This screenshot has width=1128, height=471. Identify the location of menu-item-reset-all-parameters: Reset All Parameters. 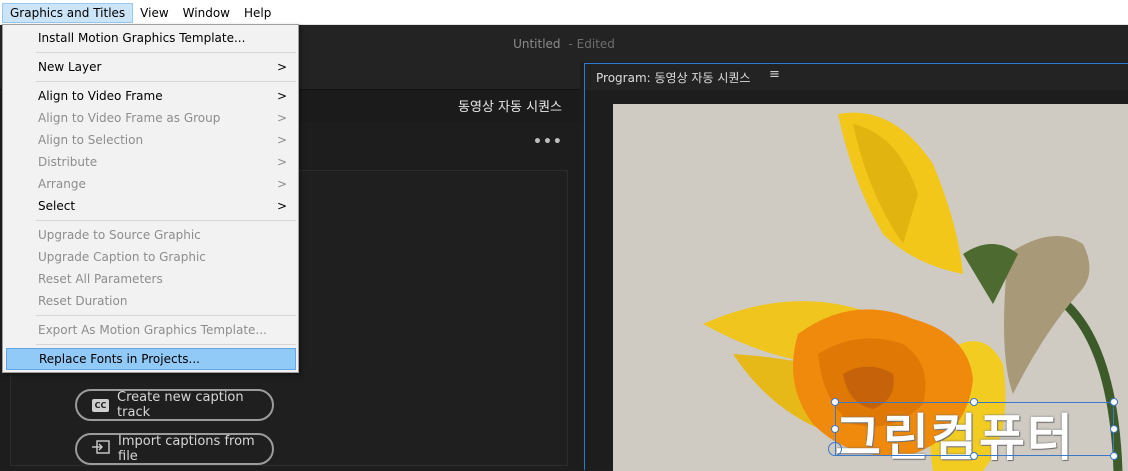
(151, 279).